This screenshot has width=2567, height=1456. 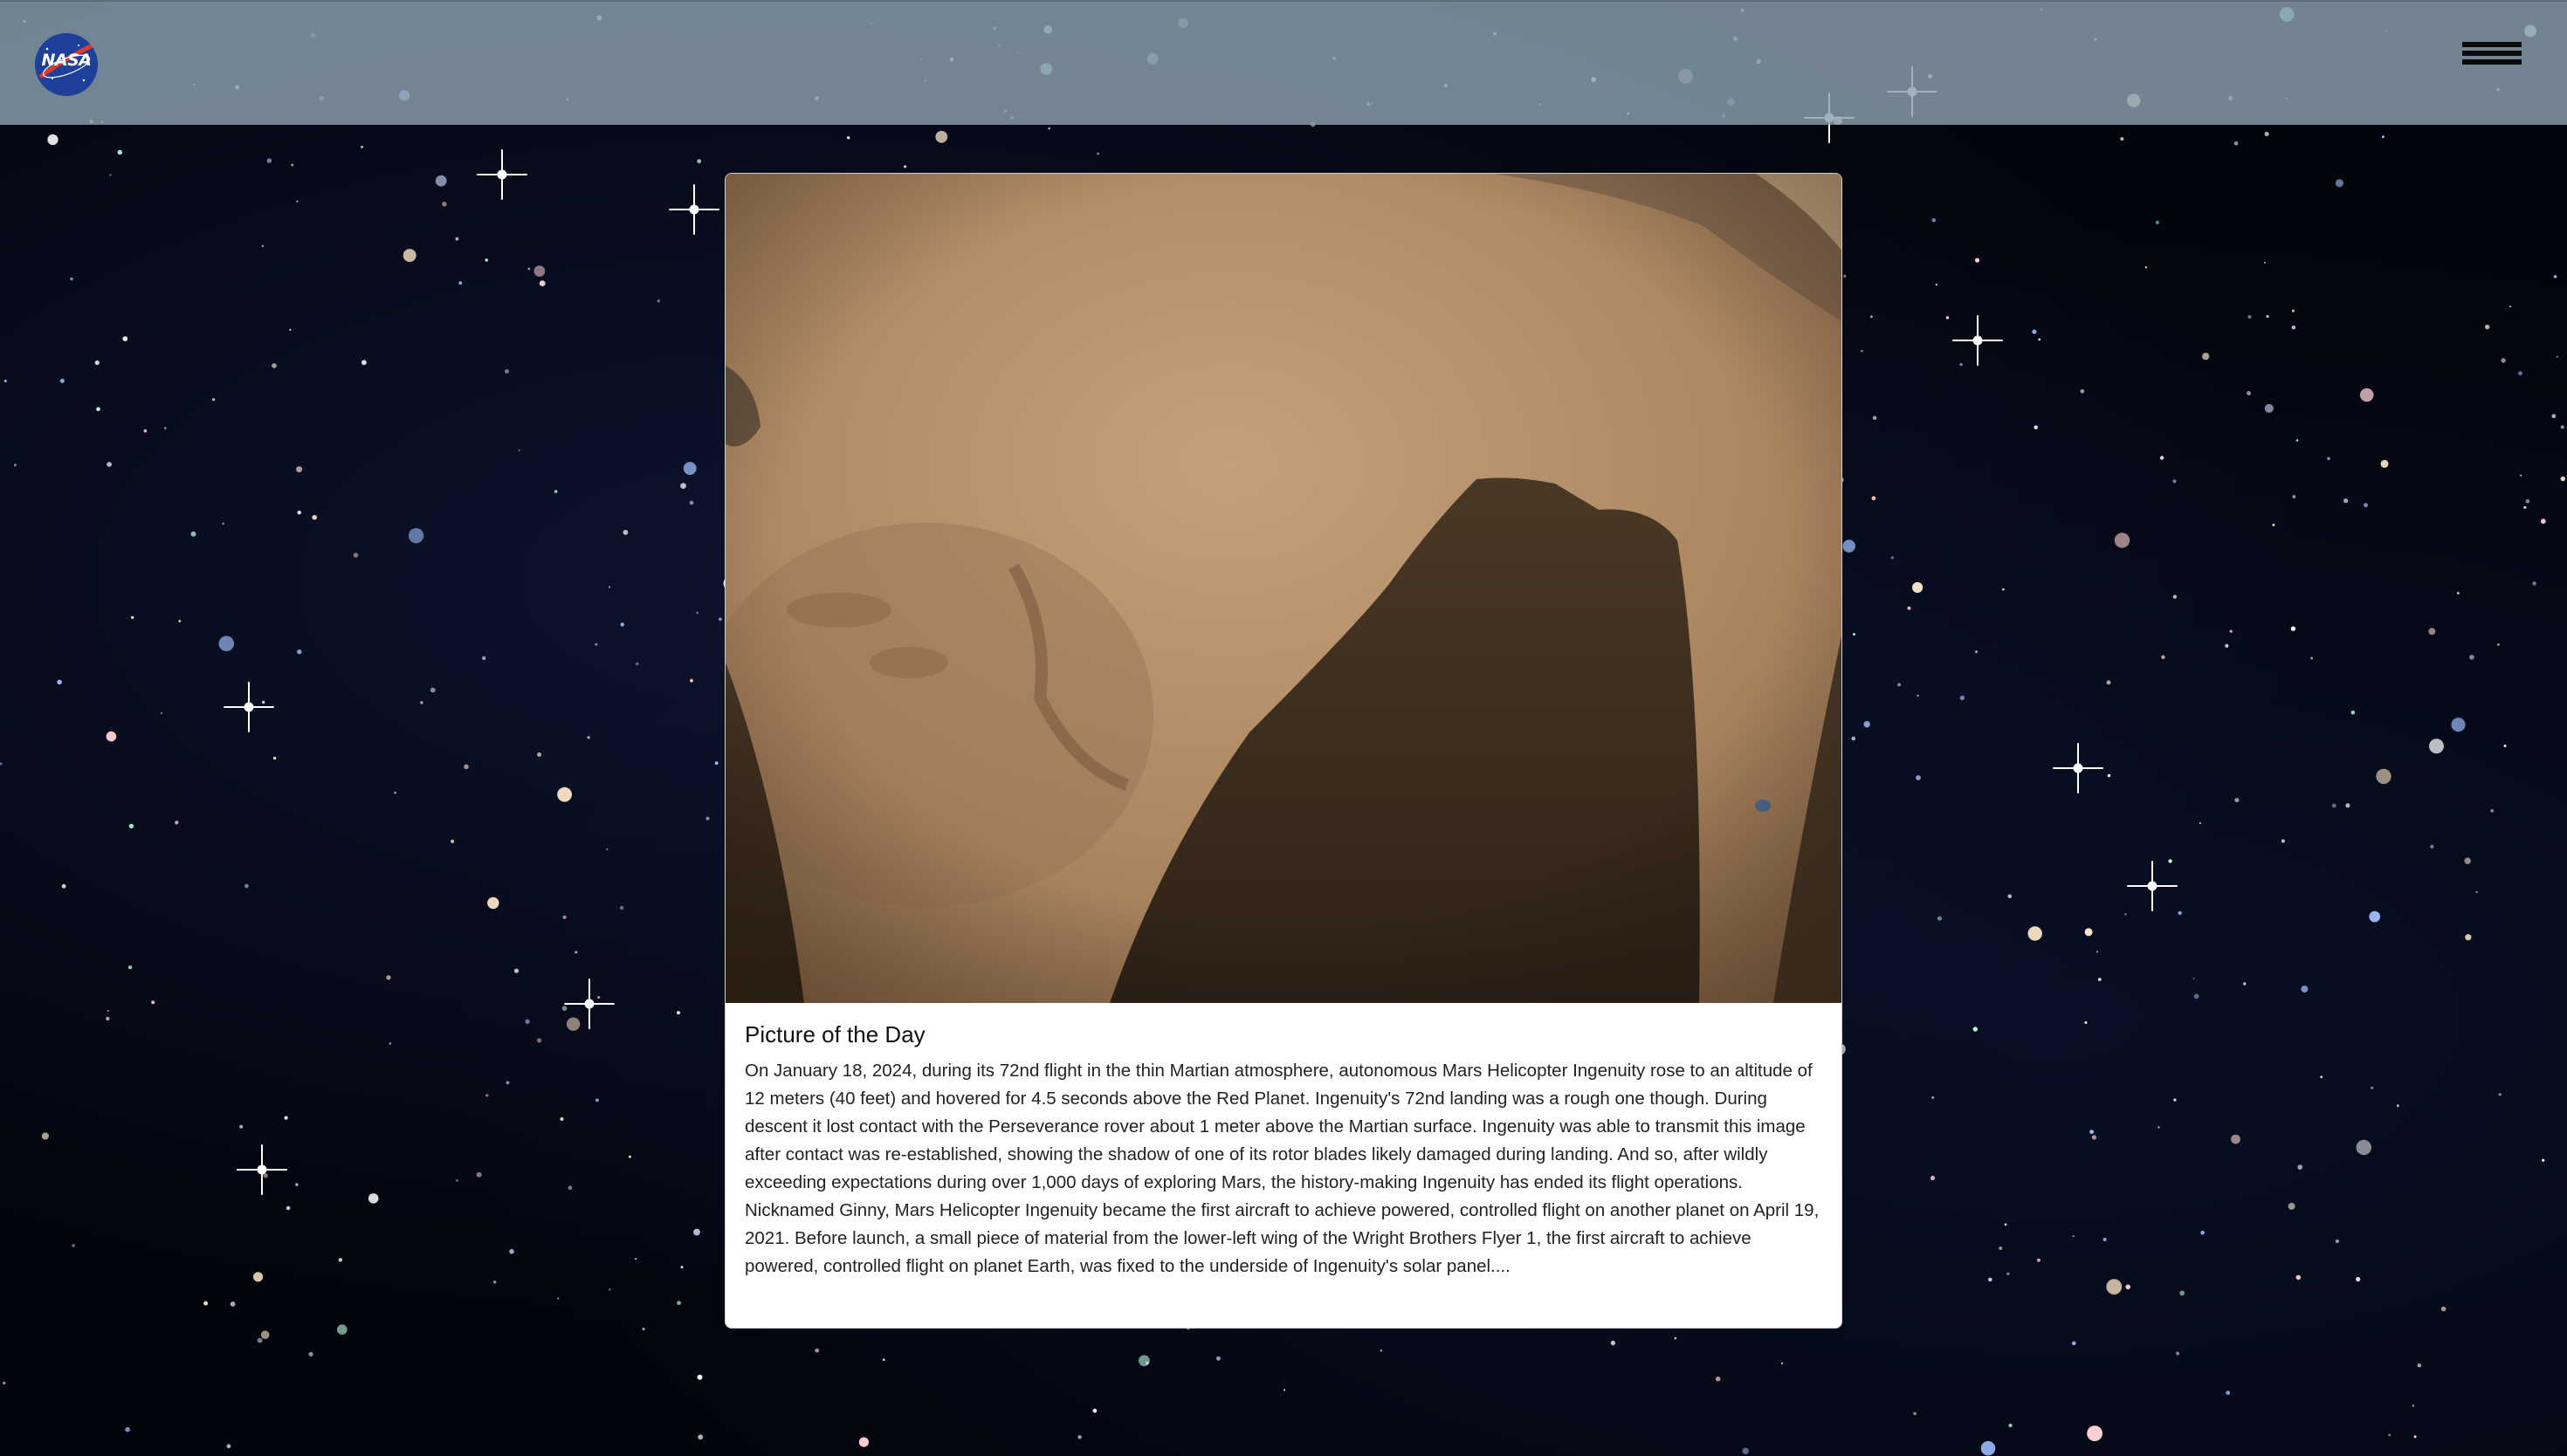 What do you see at coordinates (66, 64) in the screenshot?
I see `nasa-logo-icon: NASA` at bounding box center [66, 64].